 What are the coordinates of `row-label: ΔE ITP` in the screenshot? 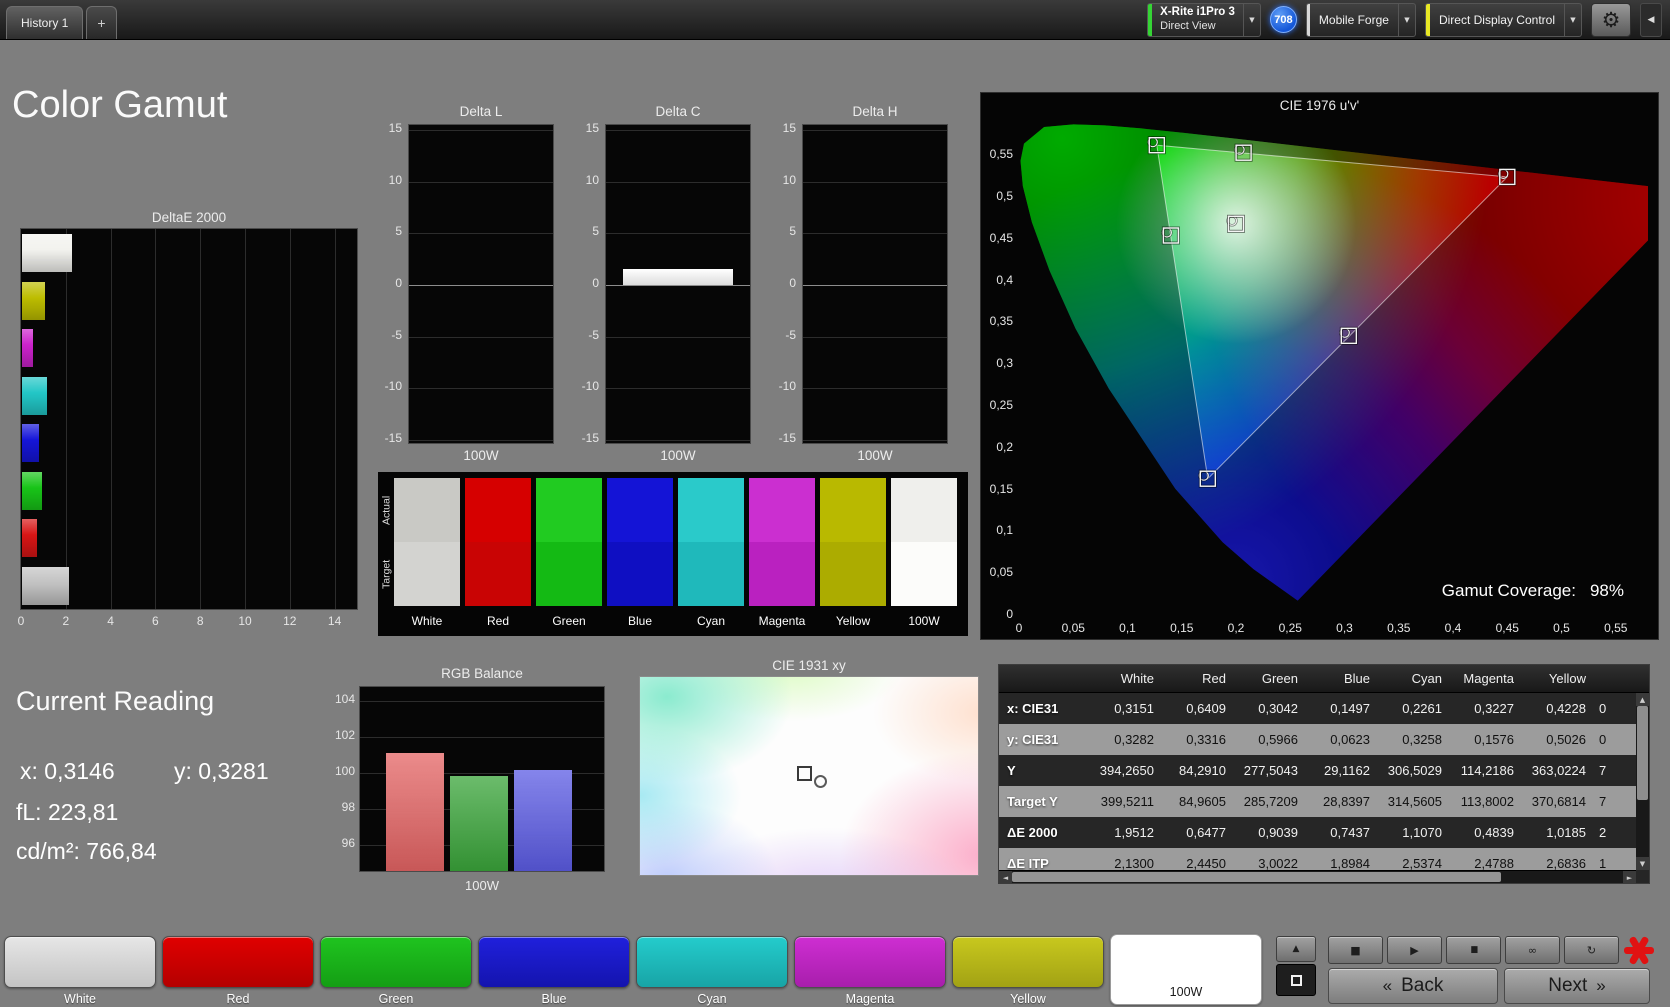 It's located at (1028, 863).